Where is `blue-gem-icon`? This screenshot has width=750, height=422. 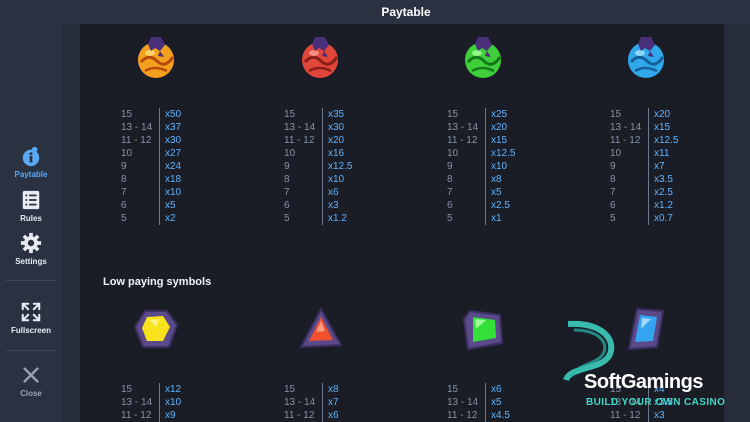 blue-gem-icon is located at coordinates (646, 329).